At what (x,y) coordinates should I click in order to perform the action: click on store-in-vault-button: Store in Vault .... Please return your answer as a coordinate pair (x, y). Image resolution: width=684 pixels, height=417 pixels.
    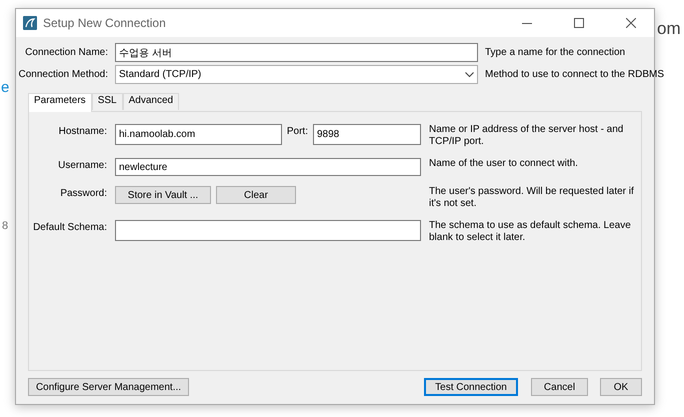
    Looking at the image, I should click on (163, 195).